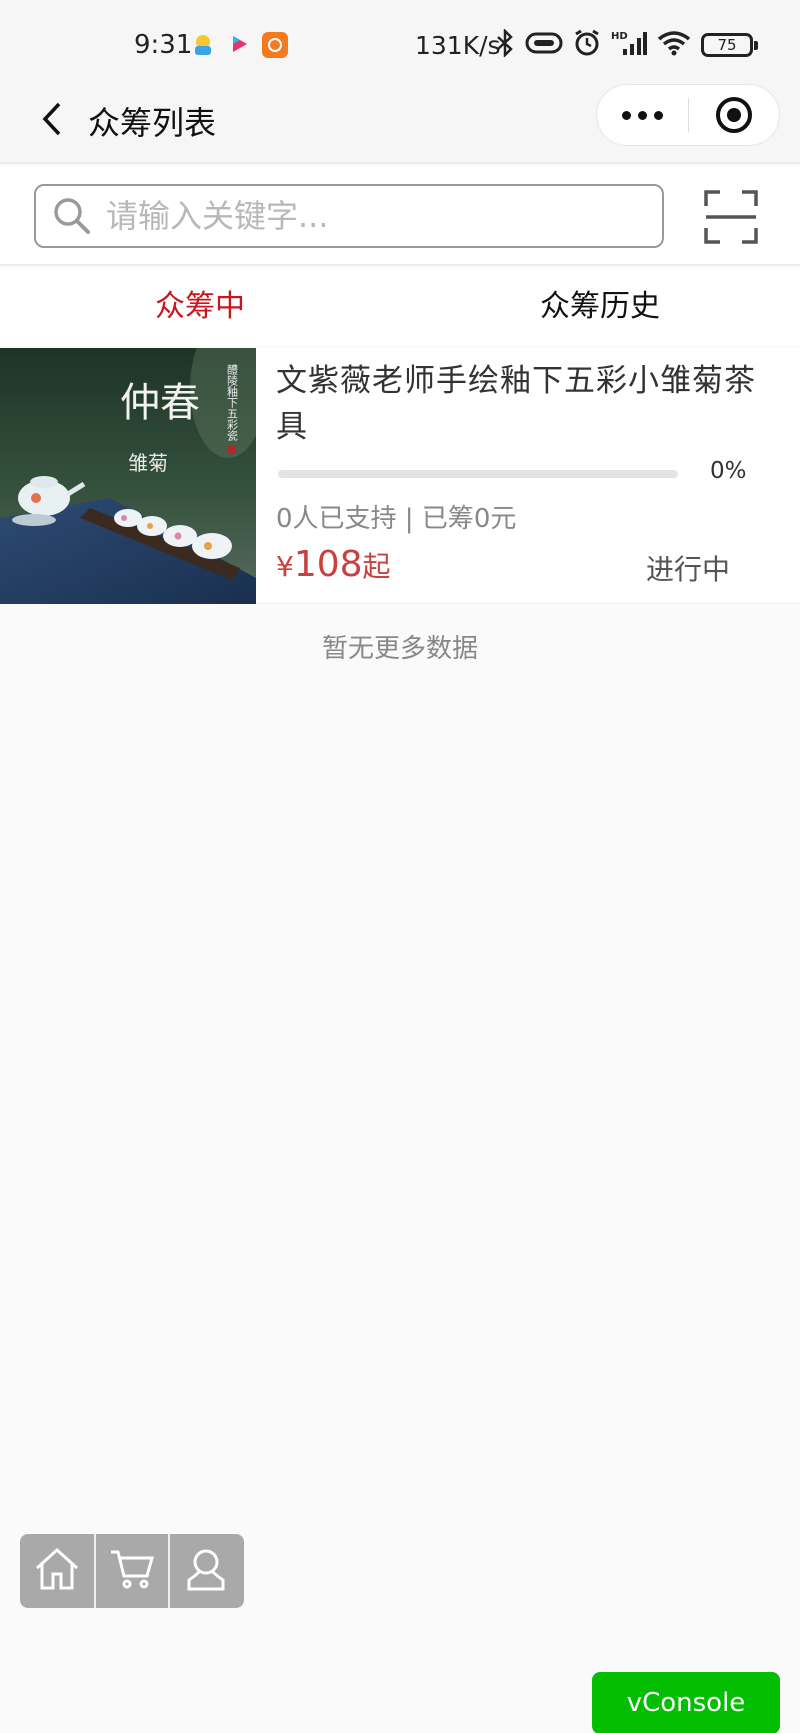 This screenshot has width=800, height=1733. I want to click on status-bar: 9:31 131K/s HD 75, so click(400, 40).